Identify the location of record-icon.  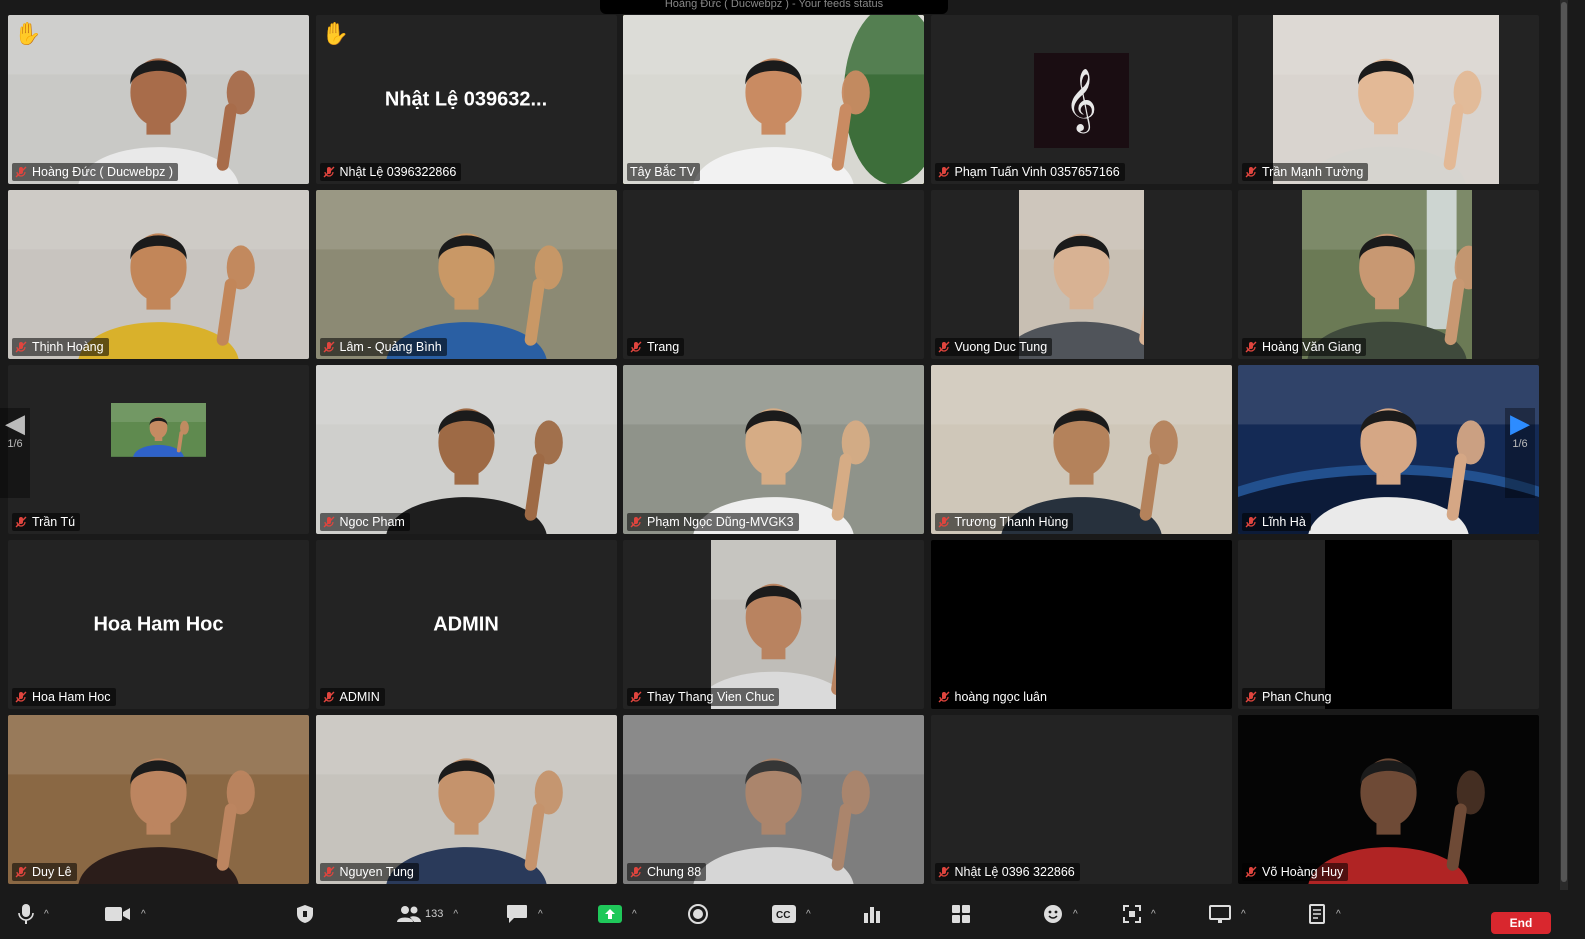
(698, 914).